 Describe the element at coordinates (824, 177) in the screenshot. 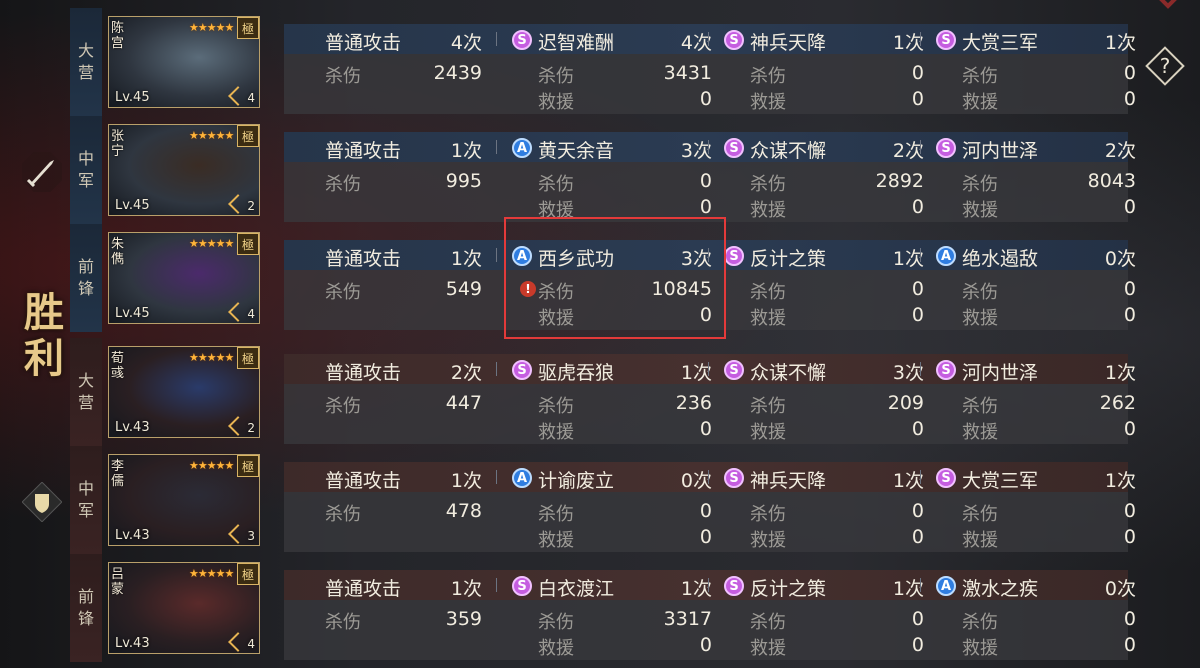

I see `skill-column: S 众谋不懈 2次 杀伤 2892 救援 0` at that location.